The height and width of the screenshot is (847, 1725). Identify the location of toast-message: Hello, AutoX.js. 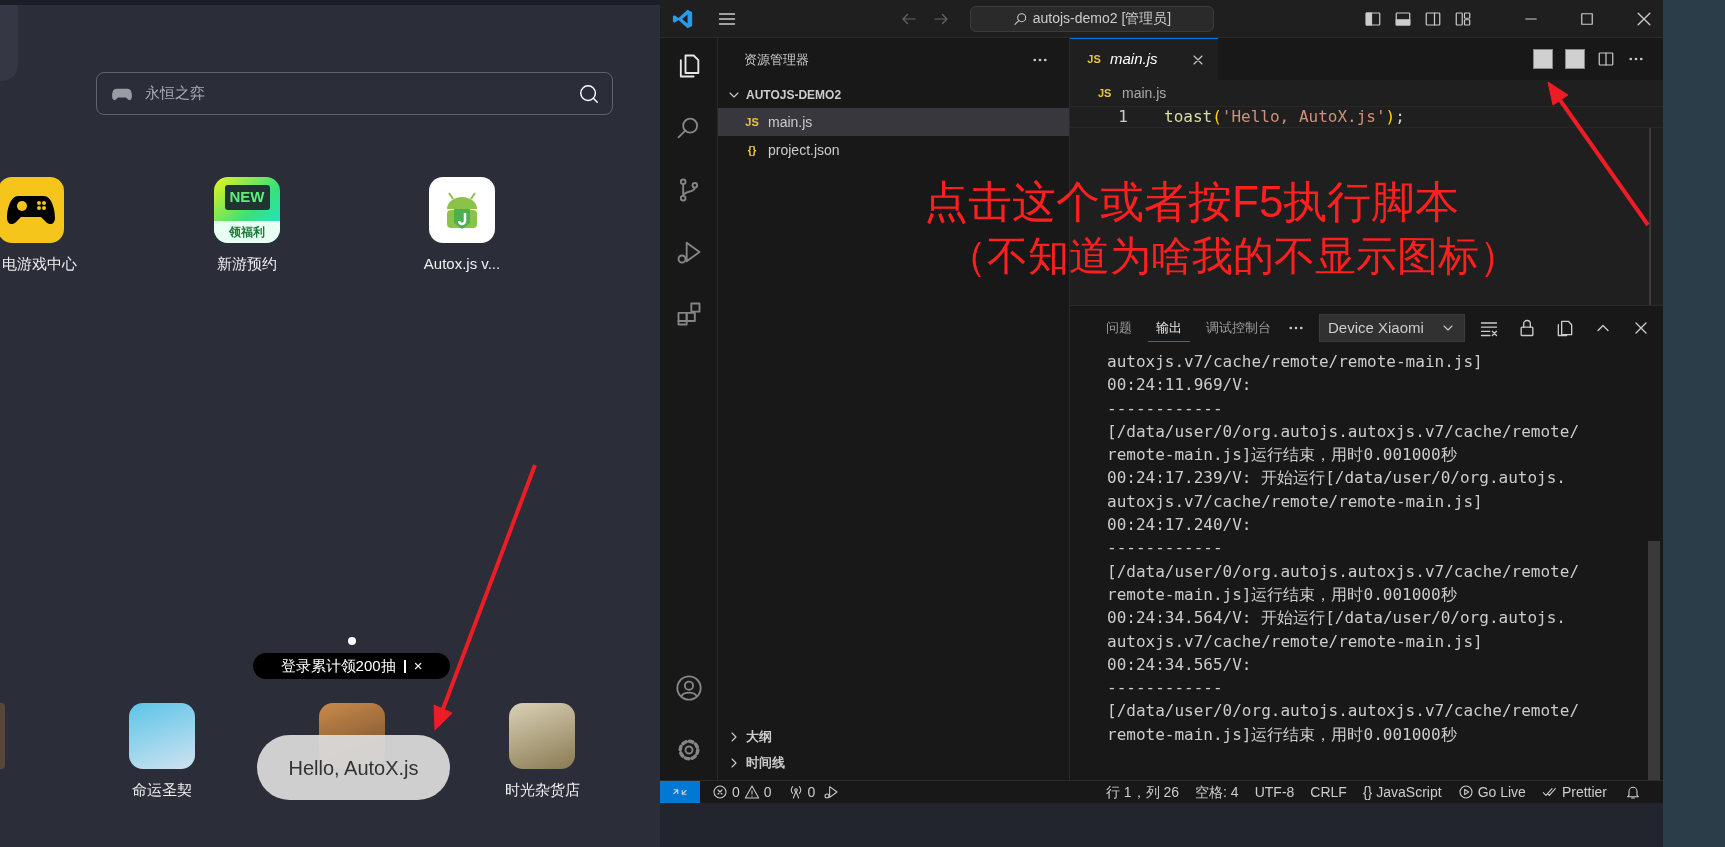
(353, 767).